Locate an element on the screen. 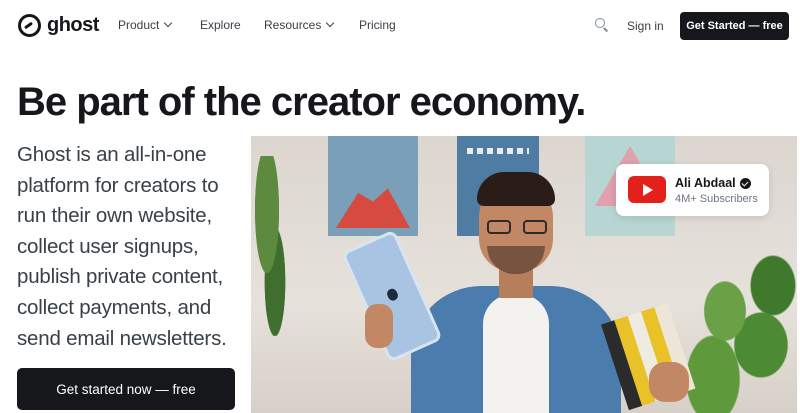 This screenshot has width=800, height=413. apple-logo-icon is located at coordinates (392, 295).